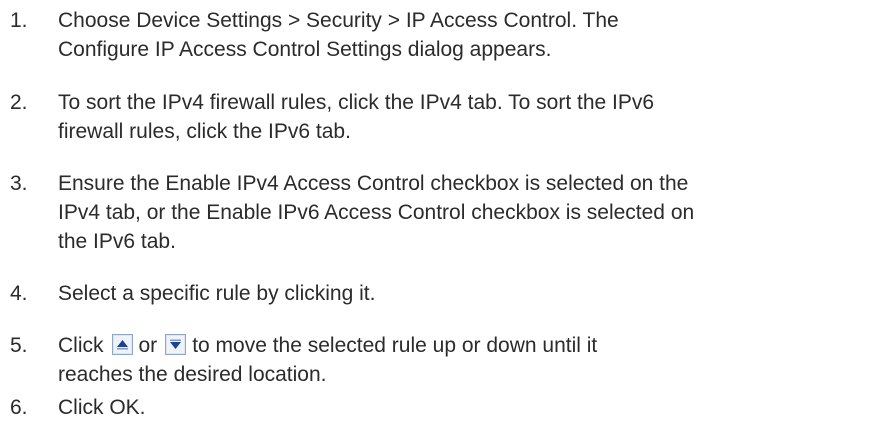 The width and height of the screenshot is (869, 432). What do you see at coordinates (19, 407) in the screenshot?
I see `step-number: 6.` at bounding box center [19, 407].